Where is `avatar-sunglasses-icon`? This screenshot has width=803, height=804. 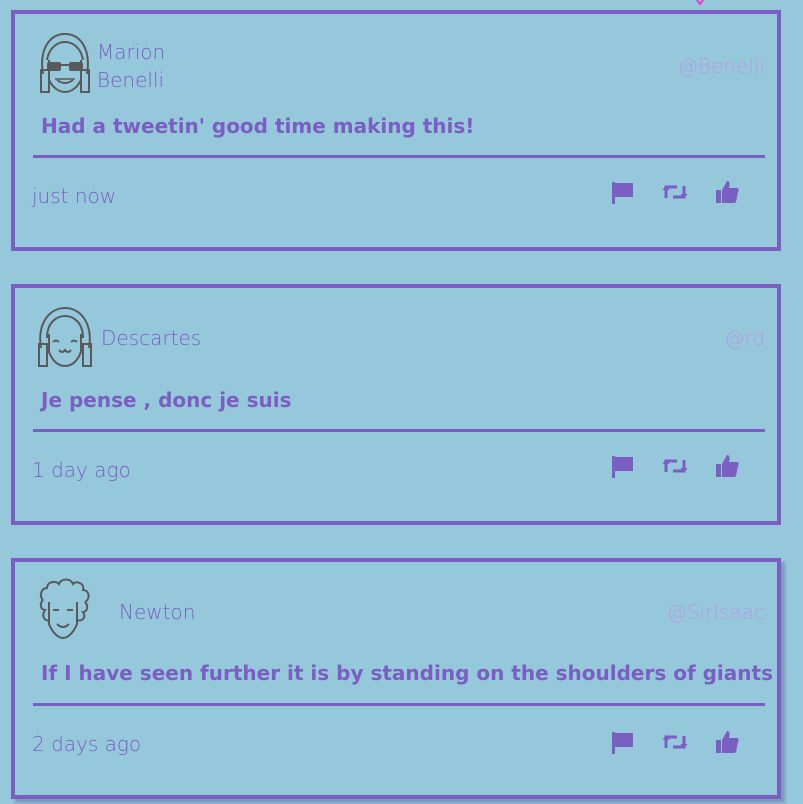 avatar-sunglasses-icon is located at coordinates (65, 63).